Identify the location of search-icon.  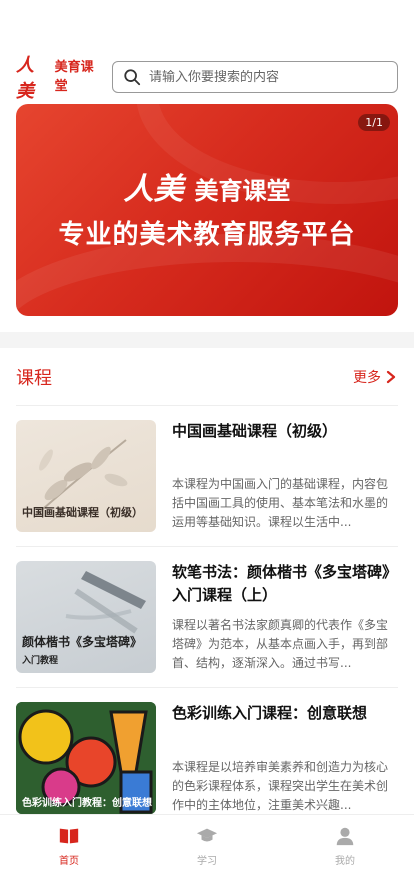
(132, 77).